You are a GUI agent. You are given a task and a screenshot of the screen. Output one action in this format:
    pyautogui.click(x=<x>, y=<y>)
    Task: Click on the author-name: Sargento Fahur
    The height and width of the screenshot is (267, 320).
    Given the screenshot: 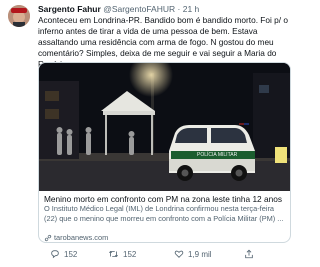 What is the action you would take?
    pyautogui.click(x=69, y=9)
    